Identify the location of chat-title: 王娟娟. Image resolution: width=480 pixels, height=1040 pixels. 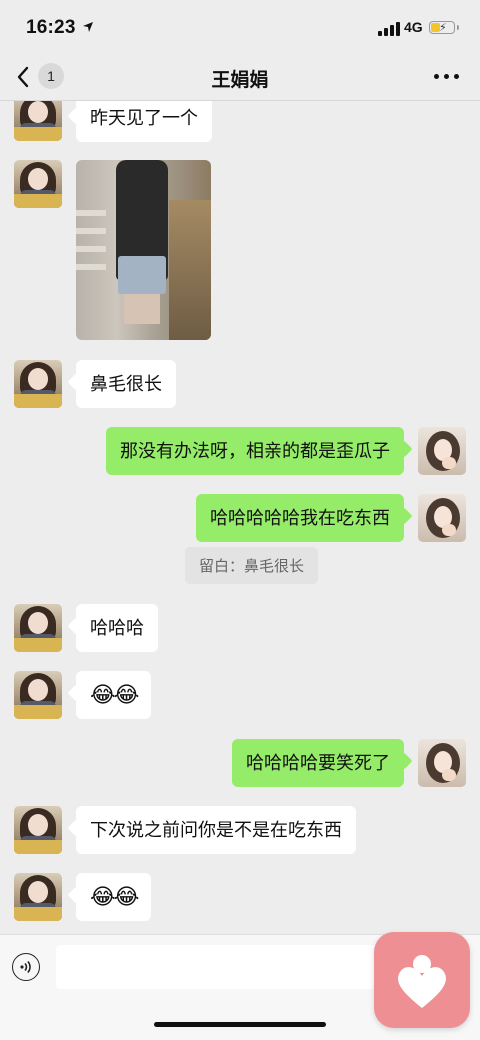
(240, 80).